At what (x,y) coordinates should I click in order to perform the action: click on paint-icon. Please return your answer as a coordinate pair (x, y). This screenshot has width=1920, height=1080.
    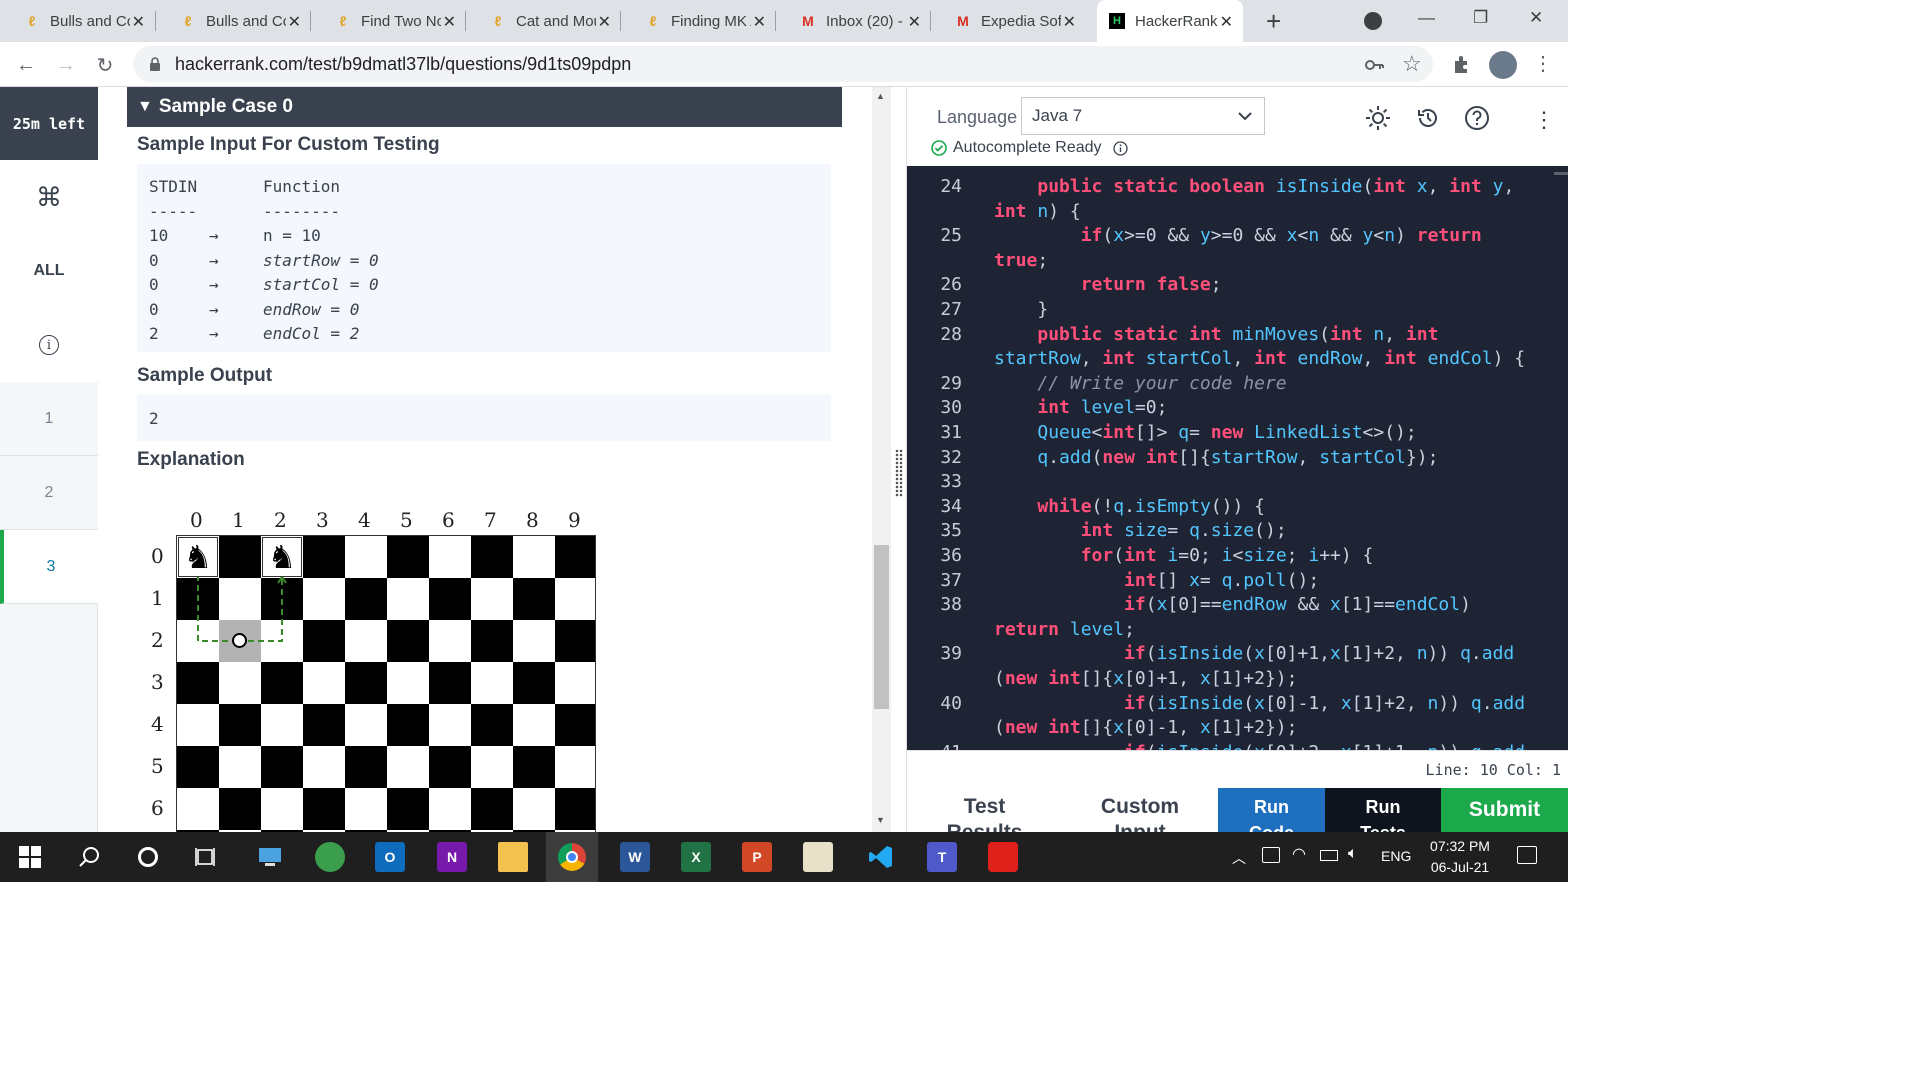
    Looking at the image, I should click on (818, 857).